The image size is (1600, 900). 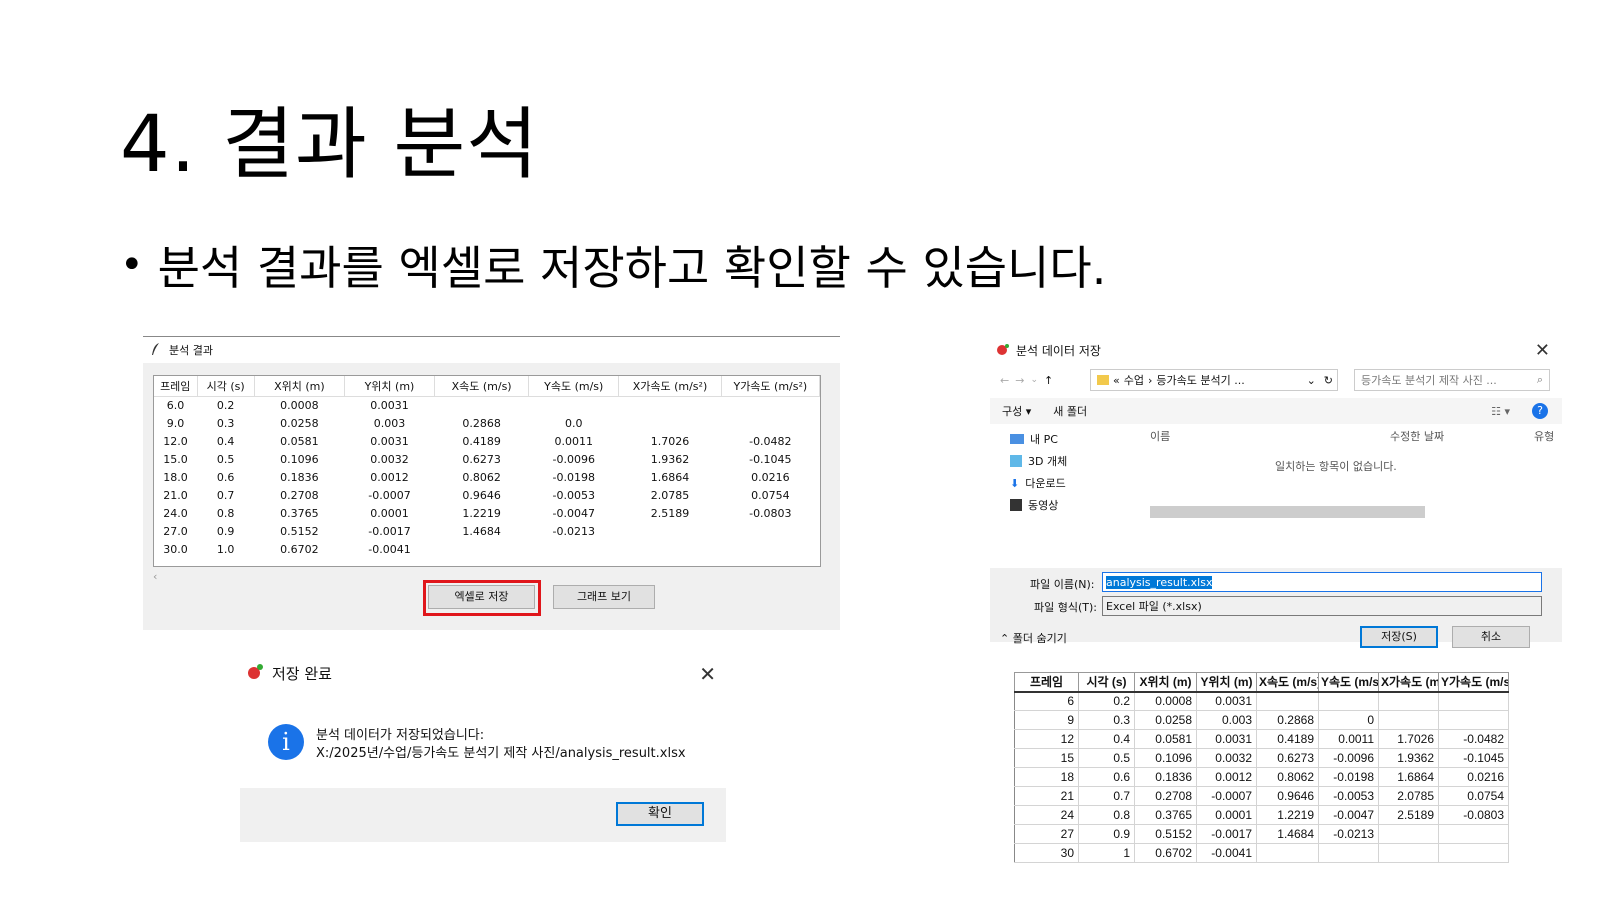 I want to click on sheet-cell: 0.2708, so click(x=1165, y=796).